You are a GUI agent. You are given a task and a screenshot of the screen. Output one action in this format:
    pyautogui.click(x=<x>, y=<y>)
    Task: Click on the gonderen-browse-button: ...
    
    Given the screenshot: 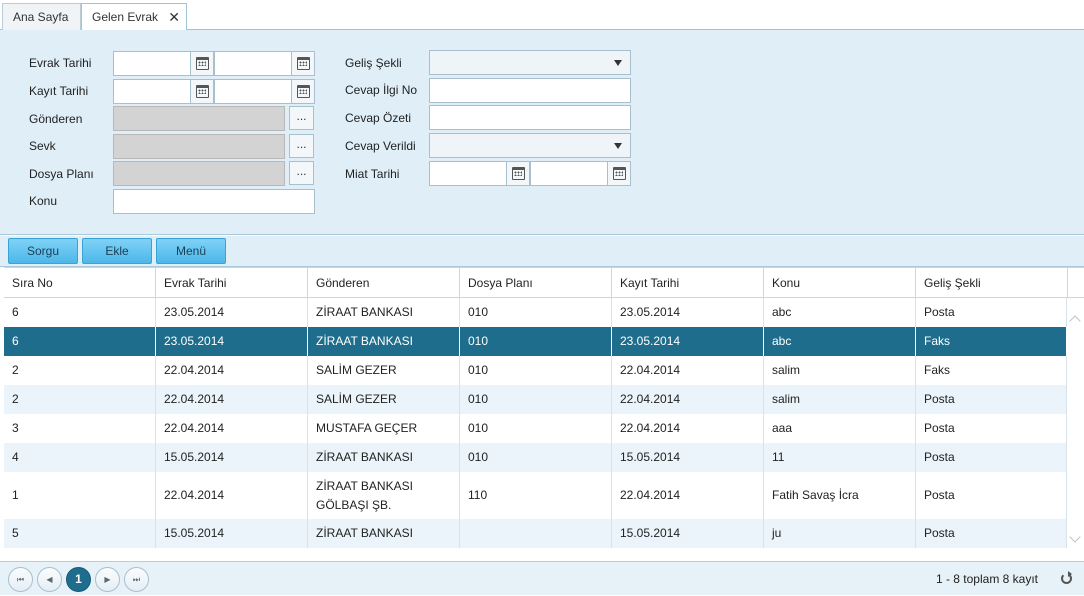 What is the action you would take?
    pyautogui.click(x=301, y=118)
    